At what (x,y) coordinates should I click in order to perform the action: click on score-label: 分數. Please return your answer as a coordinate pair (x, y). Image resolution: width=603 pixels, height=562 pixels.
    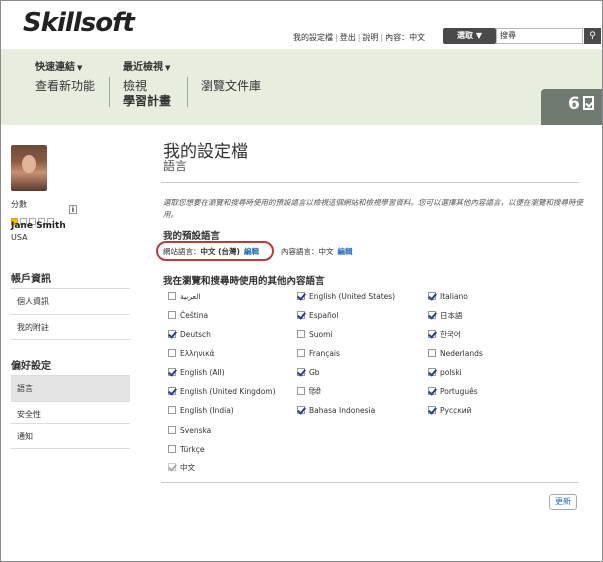
    Looking at the image, I should click on (19, 204).